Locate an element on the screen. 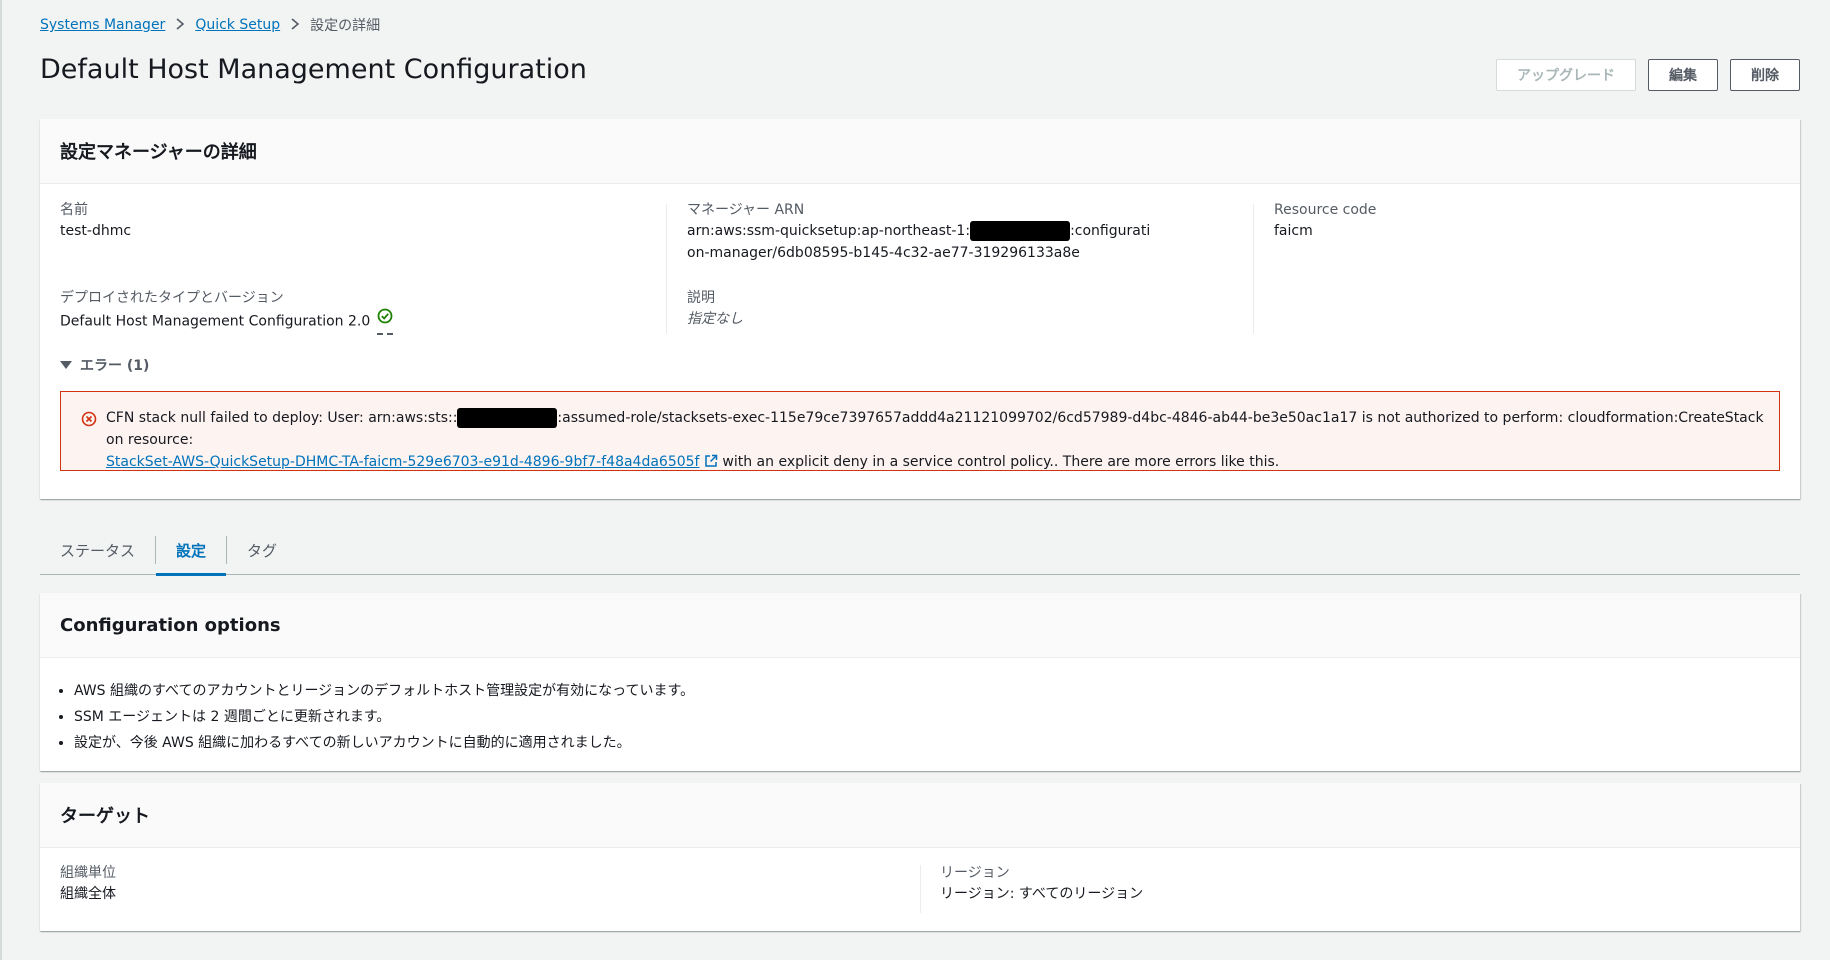 This screenshot has width=1830, height=960. breadcrumb-quick-setup: Quick Setup is located at coordinates (237, 25).